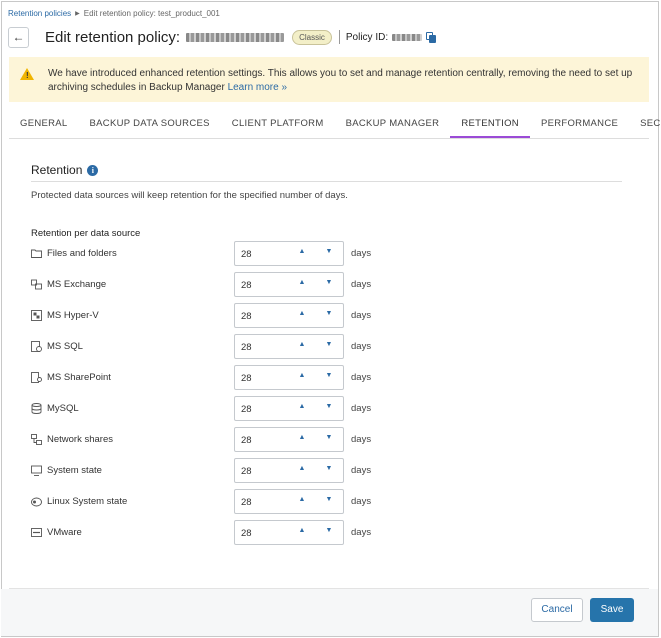 This screenshot has width=661, height=638. I want to click on retention-row-mysql: MySQL 28 ▲ ▼ days, so click(211, 408).